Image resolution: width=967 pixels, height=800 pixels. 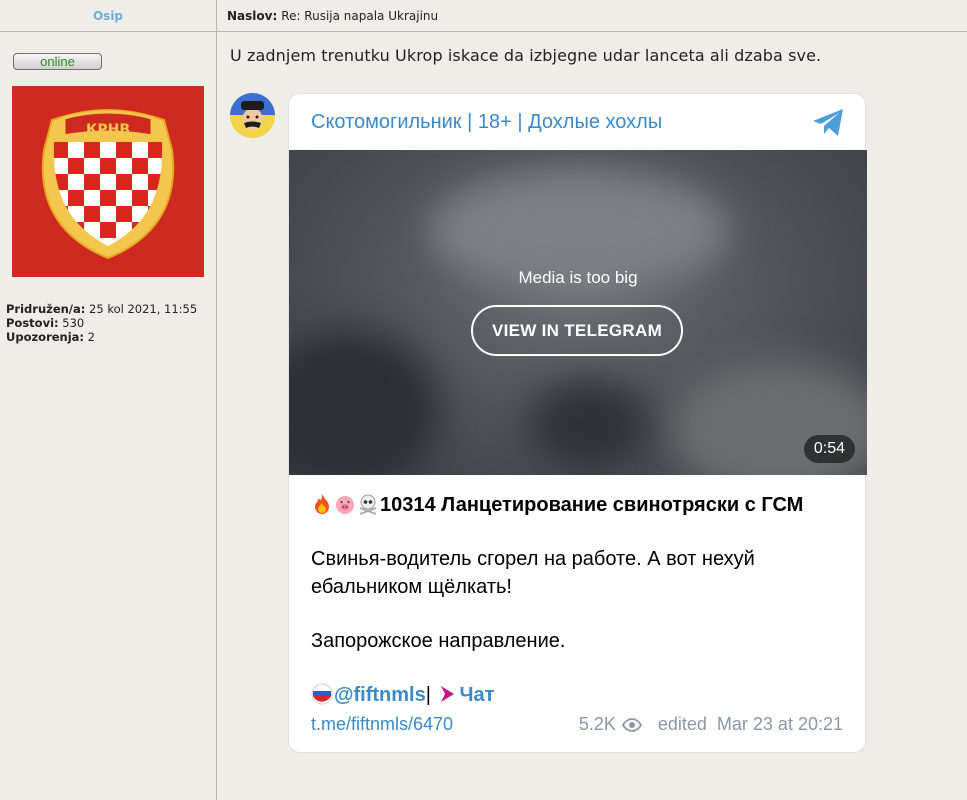 I want to click on author-name: Osip, so click(x=108, y=16).